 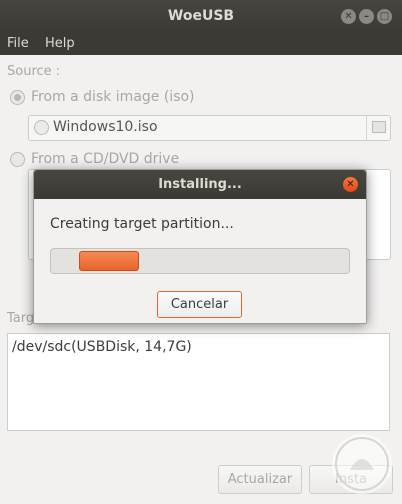 I want to click on cd-dvd-label: From a CD/DVD drive, so click(x=105, y=159).